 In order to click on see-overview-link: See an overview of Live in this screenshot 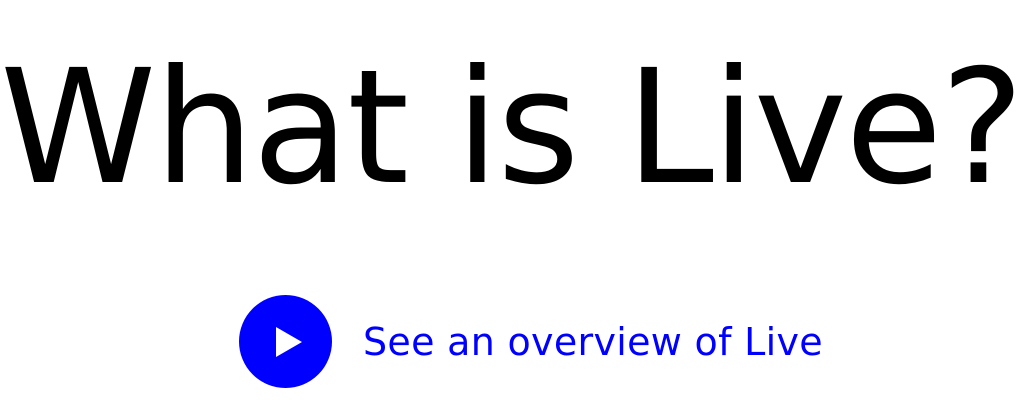, I will do `click(531, 341)`.